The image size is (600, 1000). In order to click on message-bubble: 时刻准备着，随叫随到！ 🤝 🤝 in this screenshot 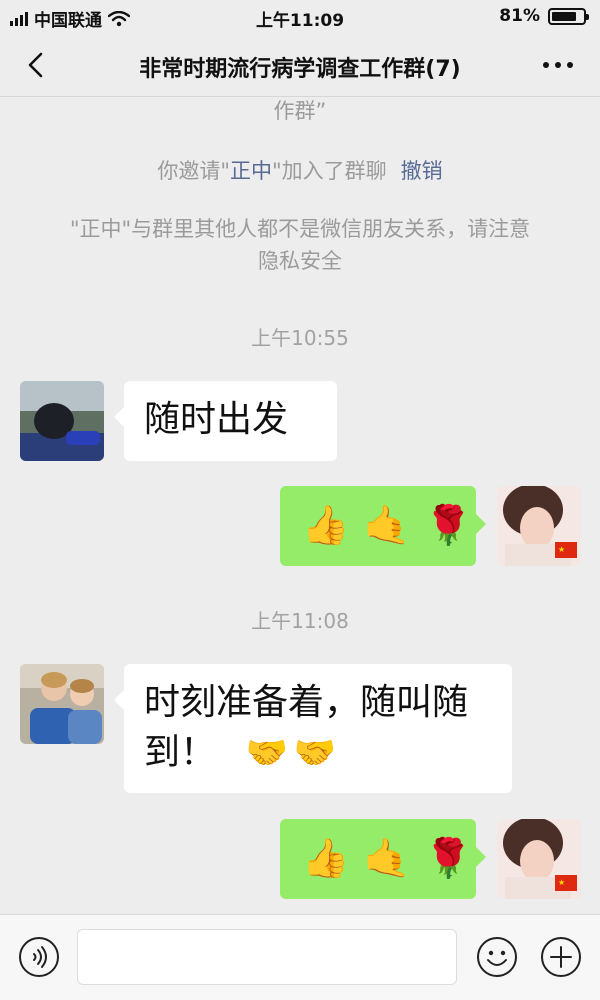, I will do `click(313, 728)`.